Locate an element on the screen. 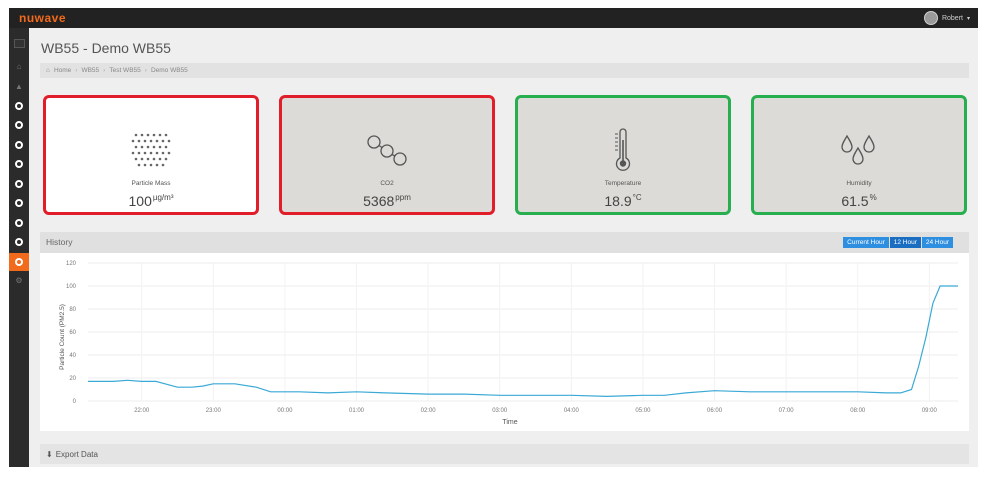 Image resolution: width=989 pixels, height=483 pixels. current-hour-button: Current Hour is located at coordinates (866, 242).